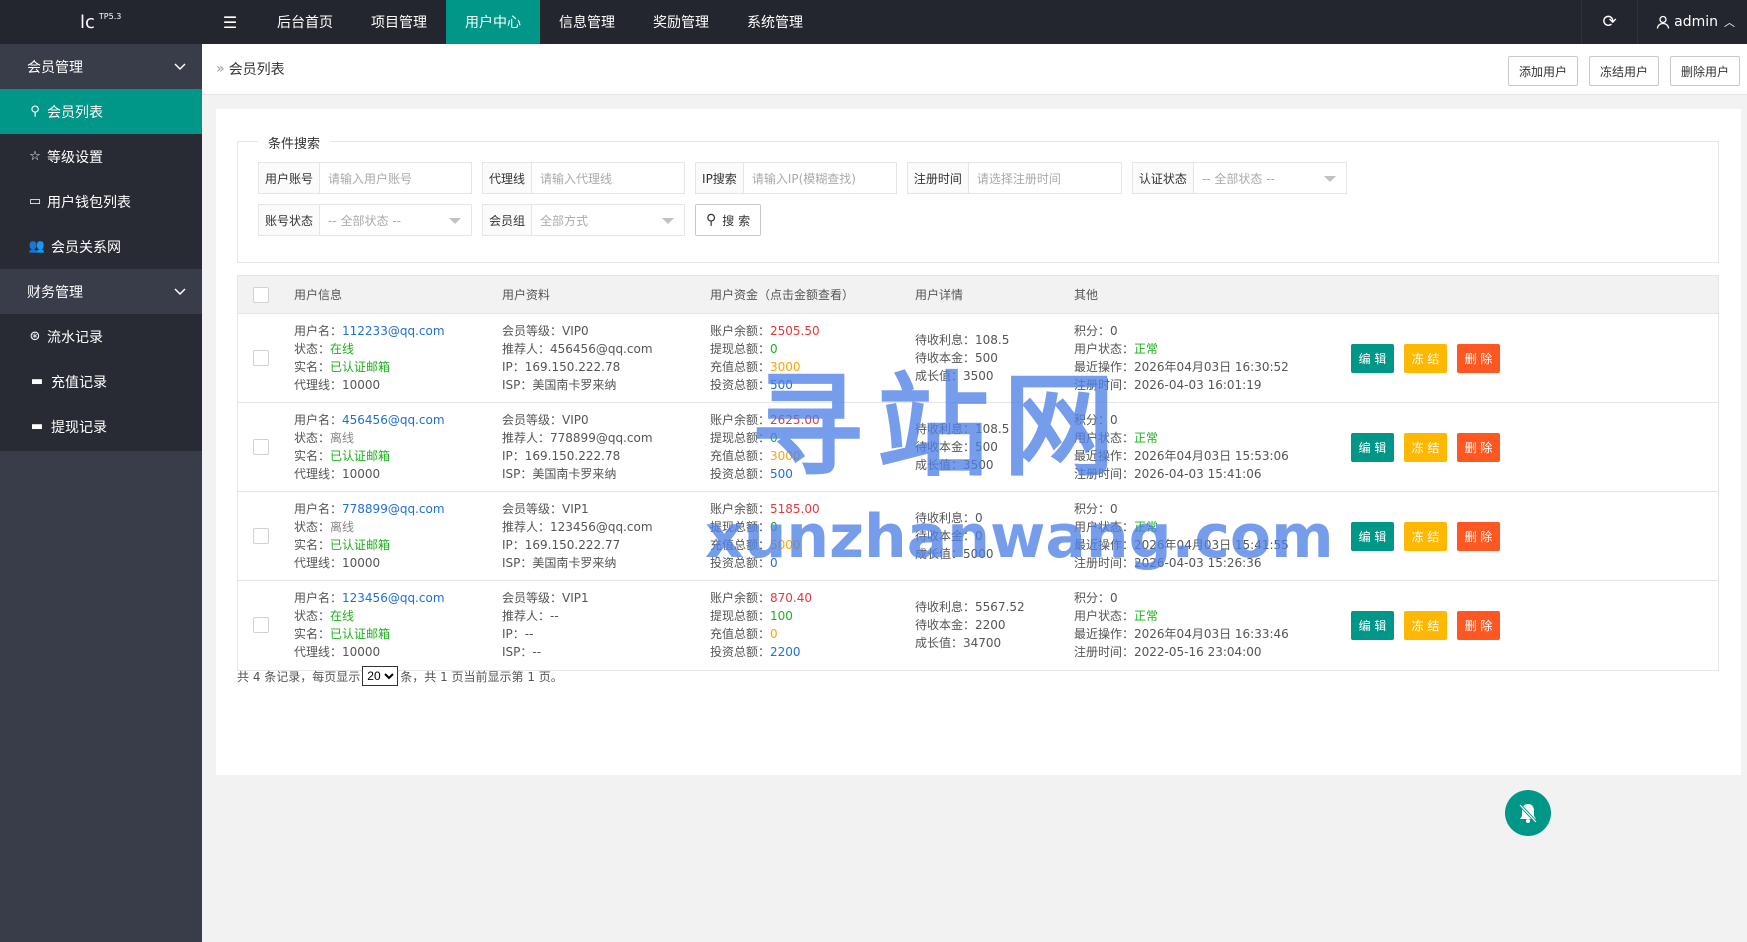 This screenshot has width=1747, height=942. I want to click on per-page-select: 20, so click(380, 676).